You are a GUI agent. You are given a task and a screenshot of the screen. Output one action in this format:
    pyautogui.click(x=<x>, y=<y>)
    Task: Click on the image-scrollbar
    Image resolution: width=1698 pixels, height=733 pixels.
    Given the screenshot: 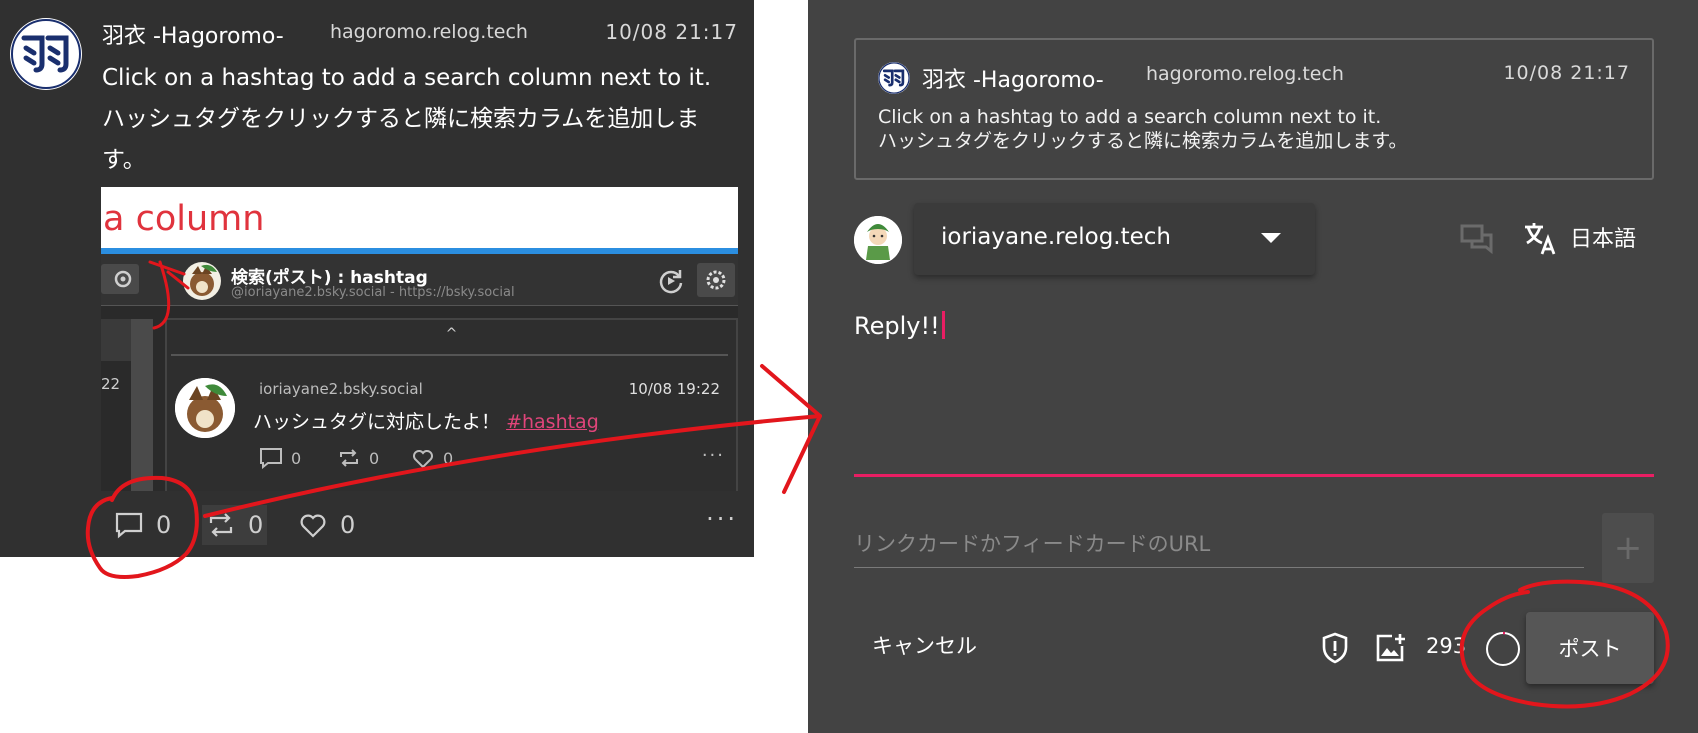 What is the action you would take?
    pyautogui.click(x=142, y=405)
    